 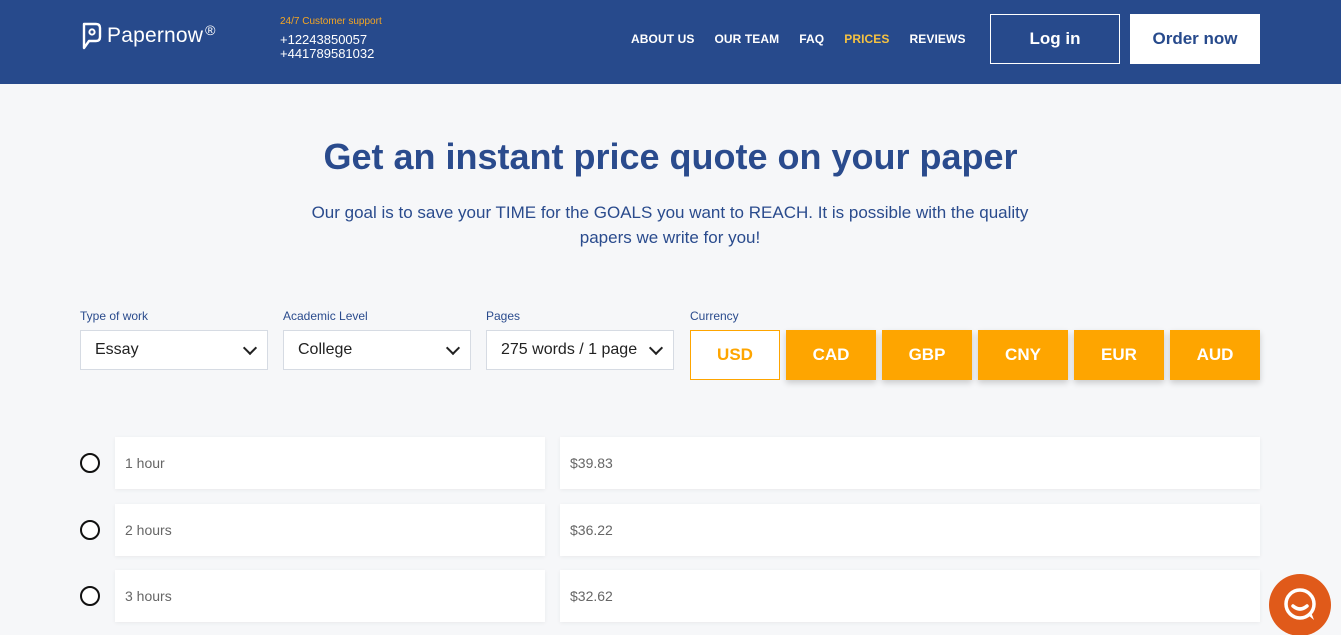 I want to click on price-cell: $39.83, so click(x=910, y=463).